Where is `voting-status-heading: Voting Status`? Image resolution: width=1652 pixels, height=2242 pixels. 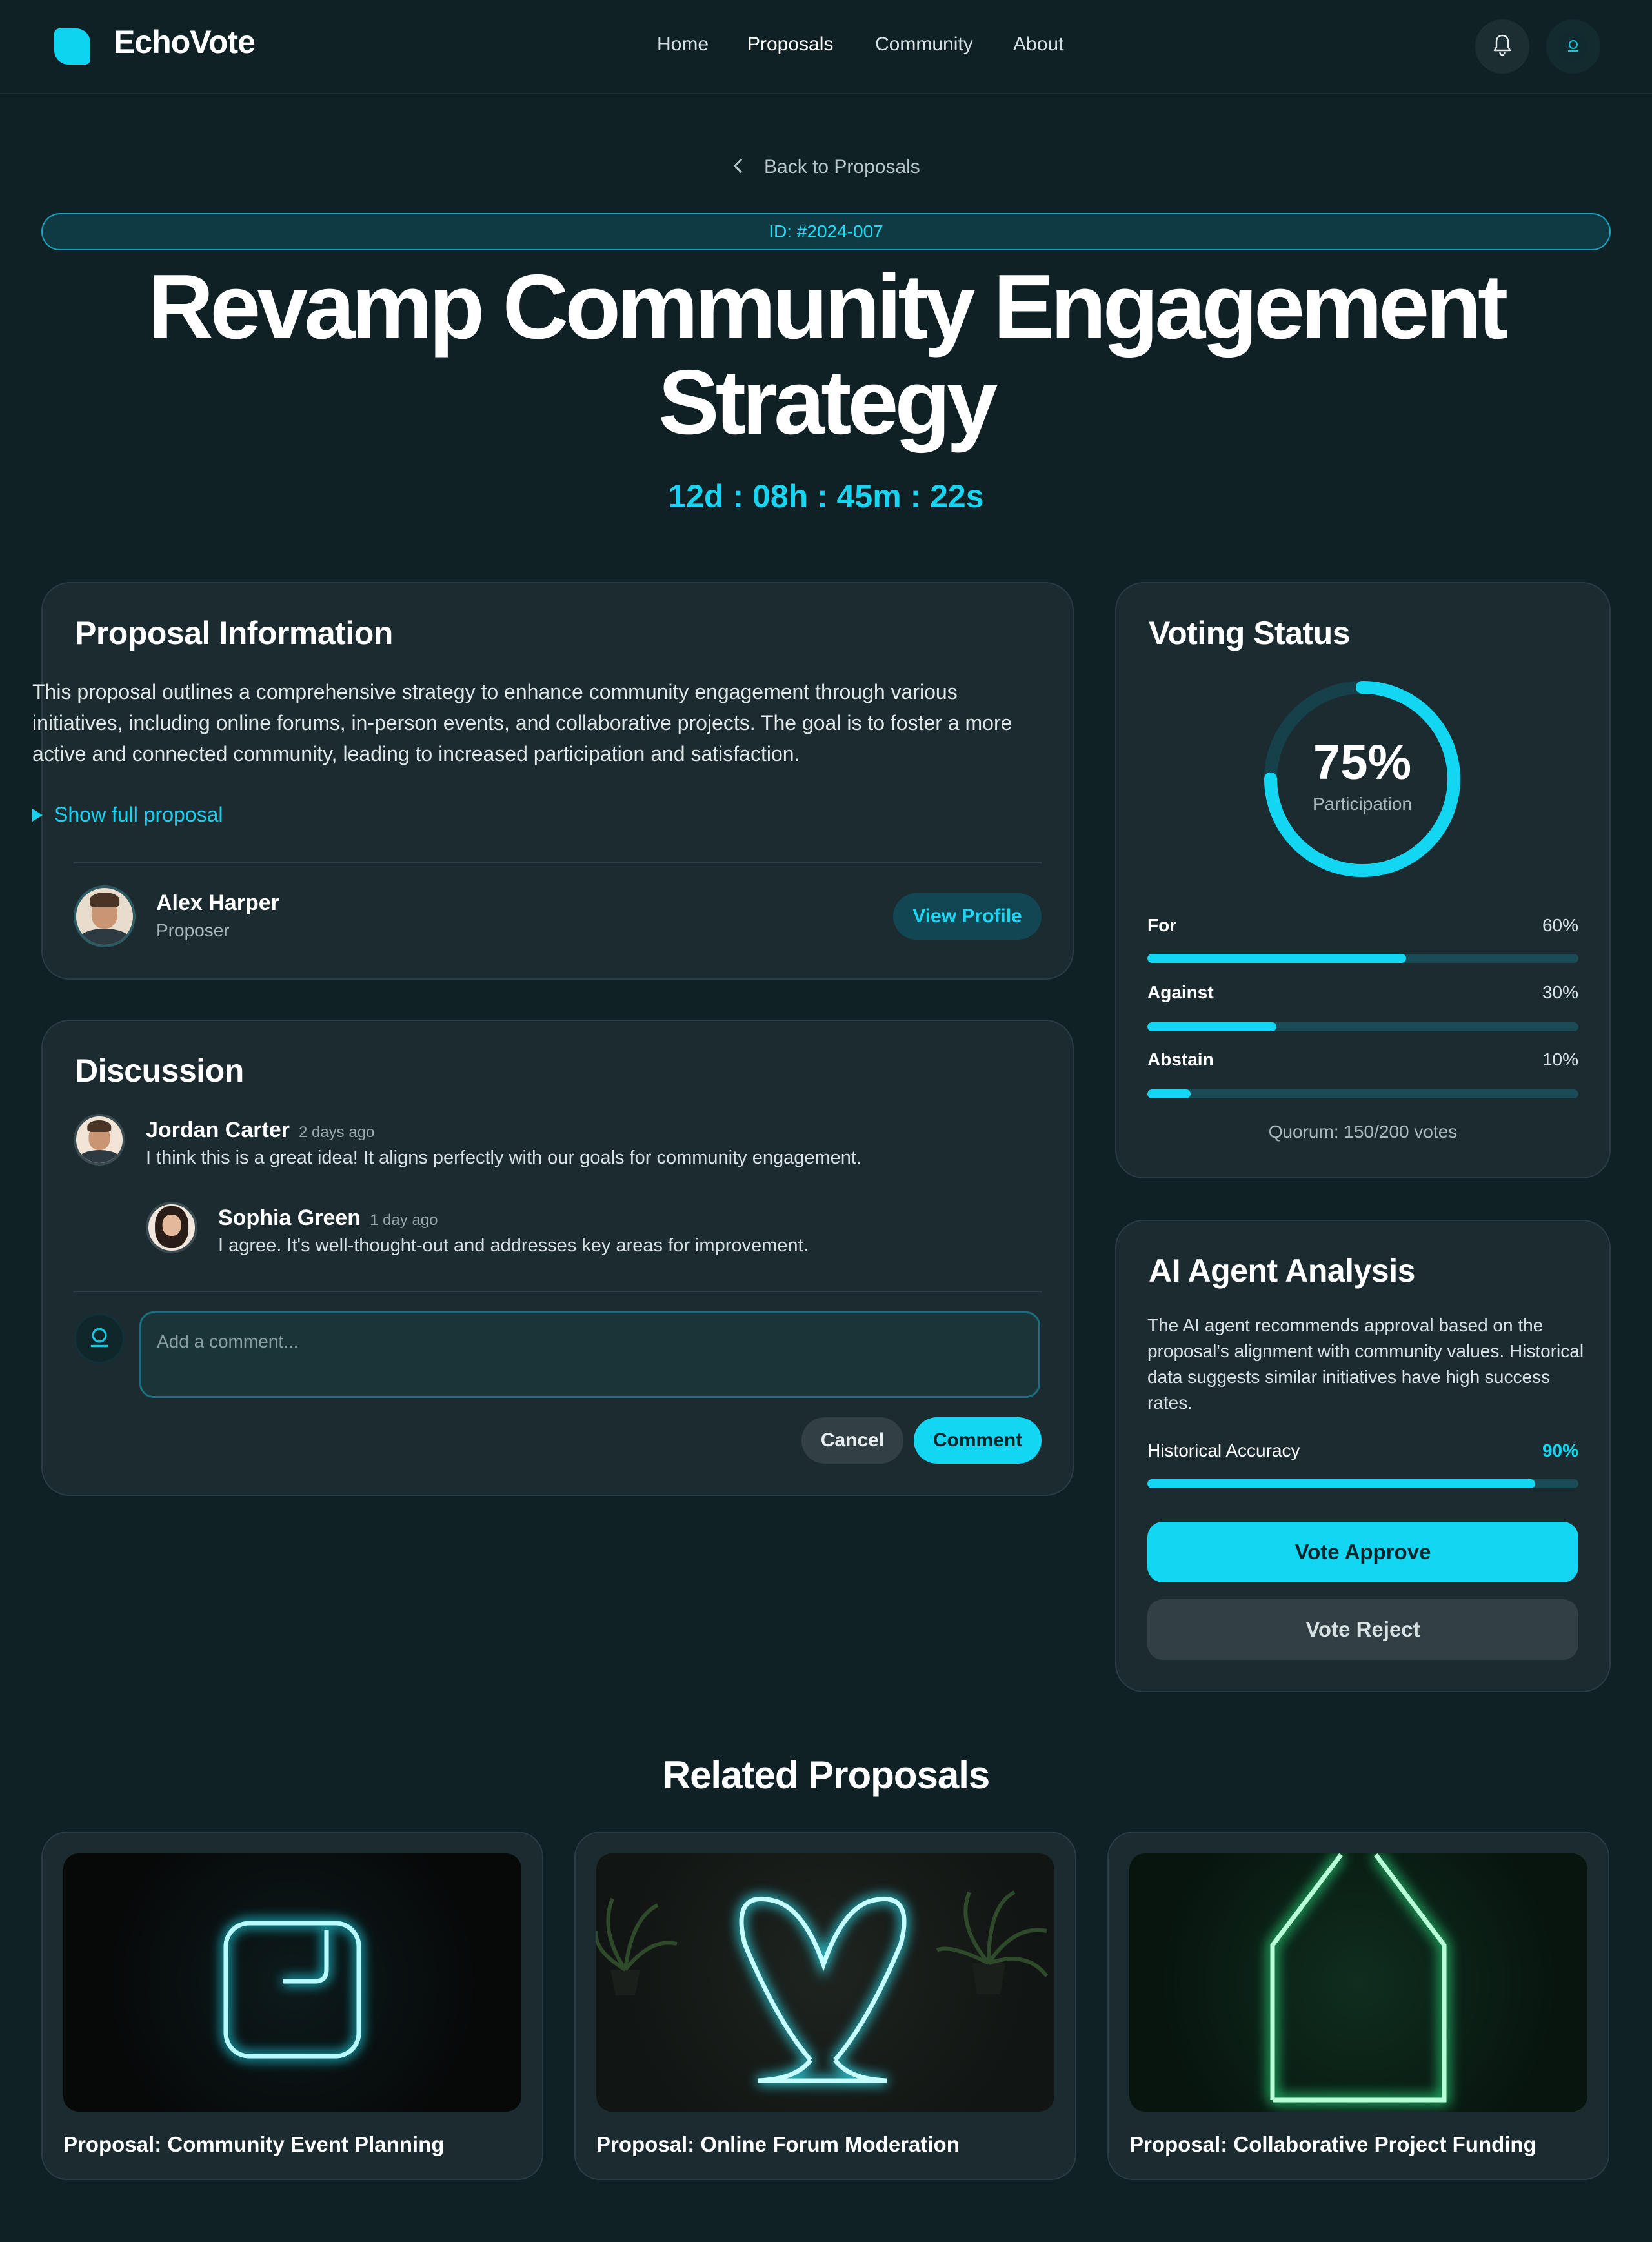 voting-status-heading: Voting Status is located at coordinates (1250, 633).